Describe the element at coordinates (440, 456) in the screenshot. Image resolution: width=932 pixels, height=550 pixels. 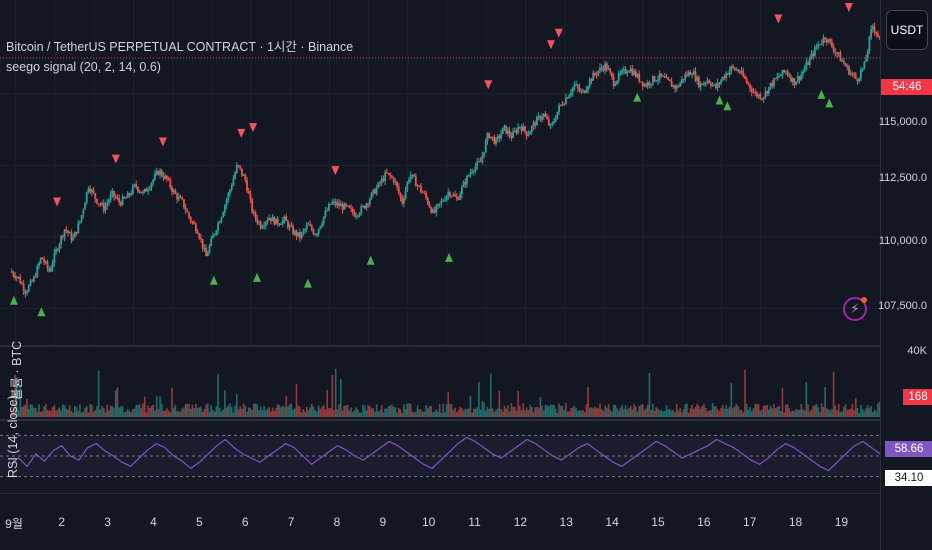
I see `rsi-chart` at that location.